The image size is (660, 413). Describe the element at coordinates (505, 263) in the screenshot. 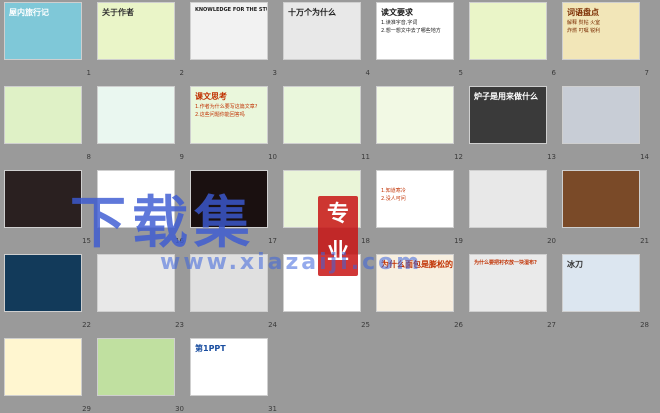

I see `slide-title: 为什么要把衬衣放一块湿布?` at that location.